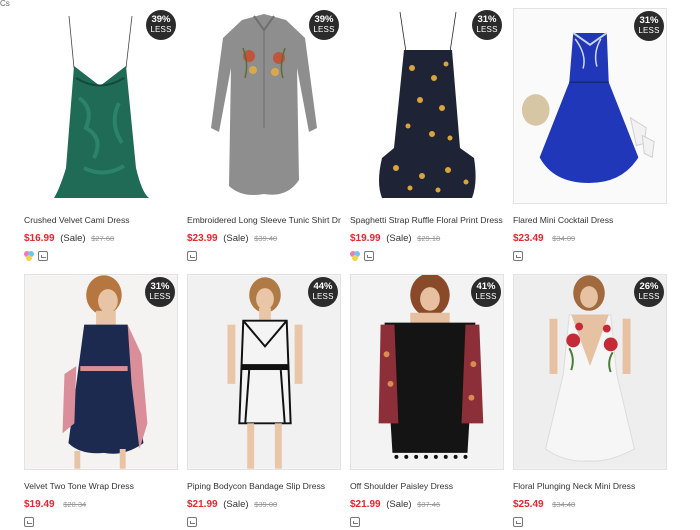 The height and width of the screenshot is (530, 700). I want to click on original-price: $37.46, so click(429, 504).